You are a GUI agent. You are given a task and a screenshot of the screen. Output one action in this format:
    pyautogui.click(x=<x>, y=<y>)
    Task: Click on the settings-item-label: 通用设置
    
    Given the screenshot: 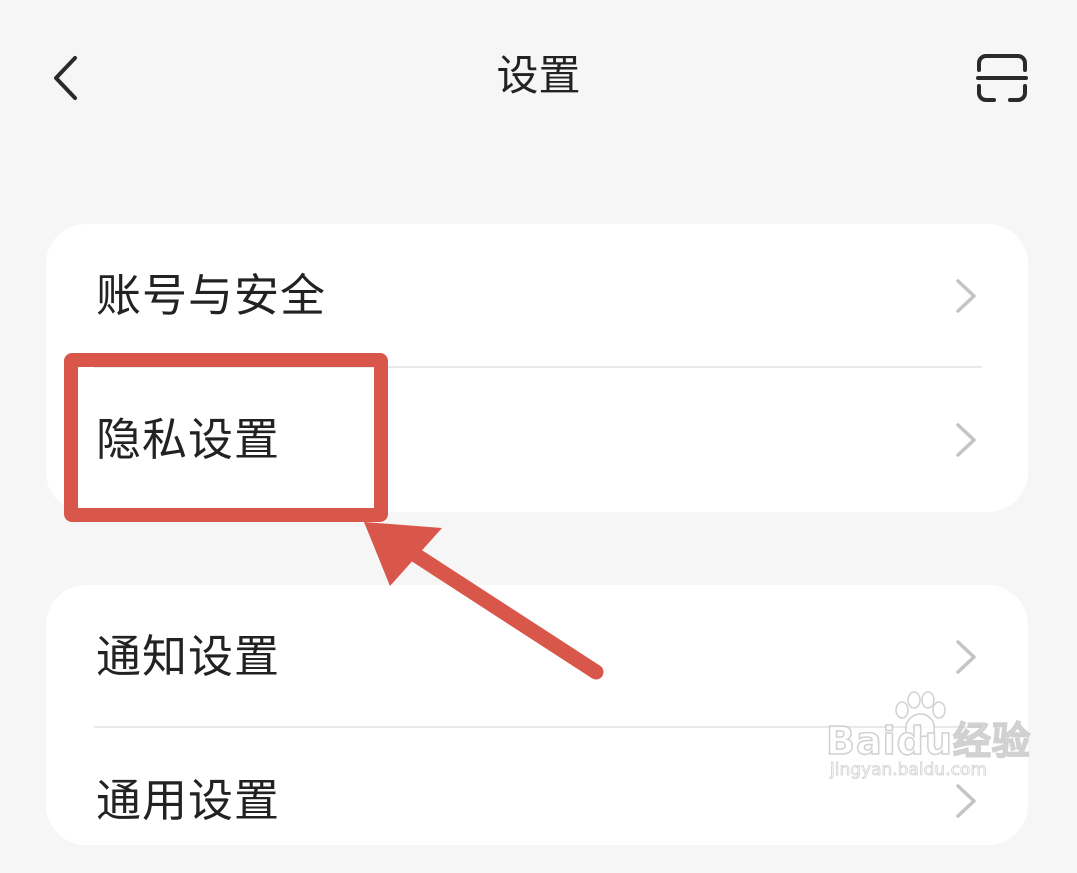 What is the action you would take?
    pyautogui.click(x=188, y=800)
    